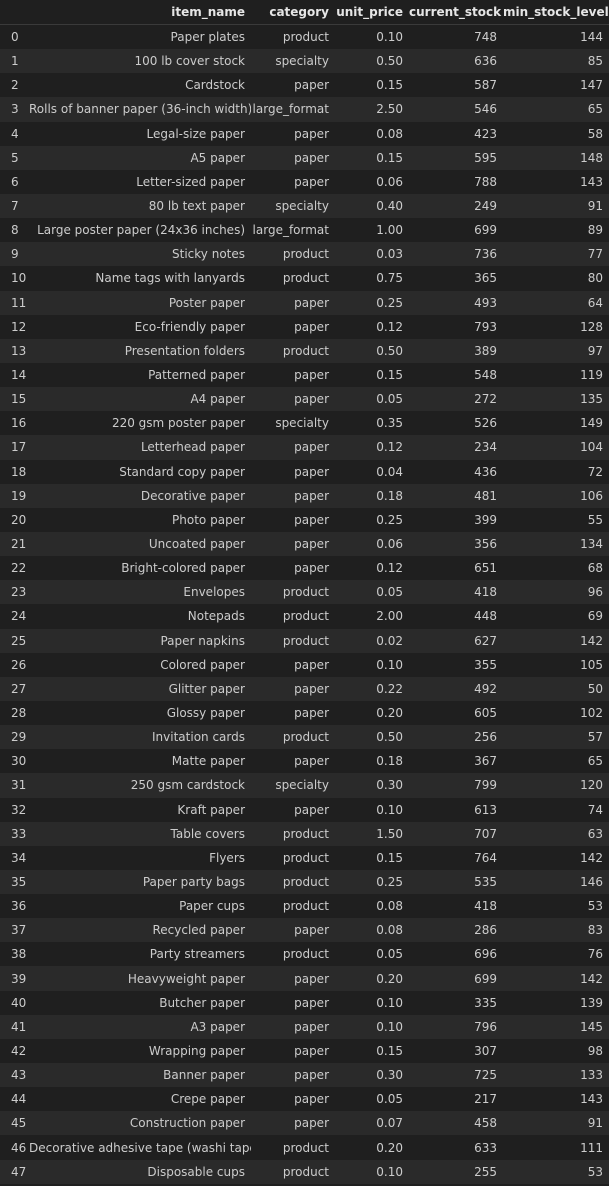 The width and height of the screenshot is (609, 1186). I want to click on table-row: 14 Patterned paper paper 0.15 548 119, so click(304, 375).